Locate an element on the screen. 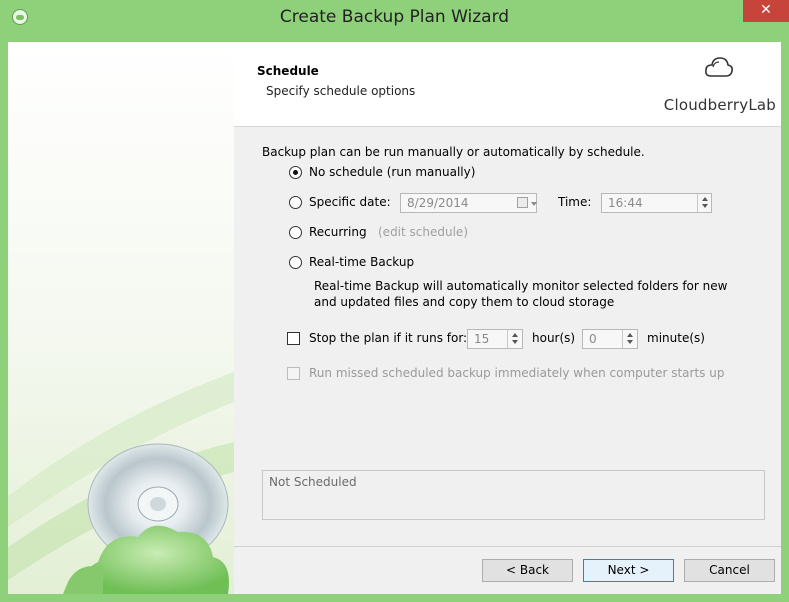 This screenshot has height=602, width=789. specific-date-radio is located at coordinates (295, 202).